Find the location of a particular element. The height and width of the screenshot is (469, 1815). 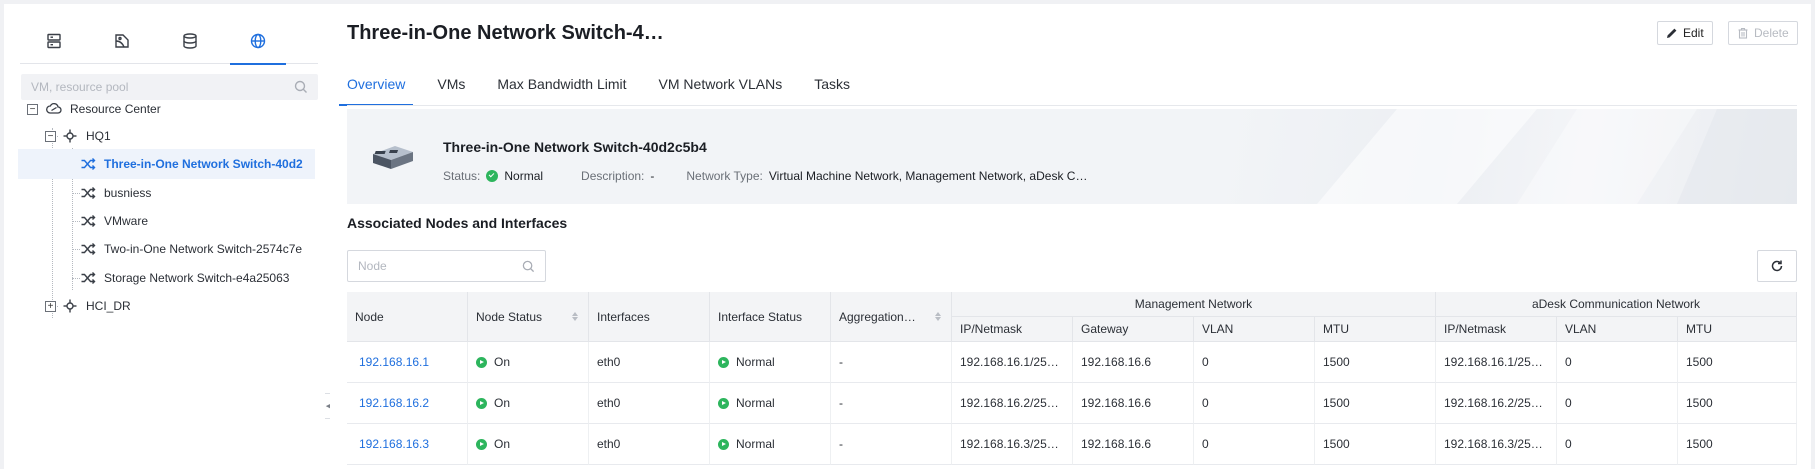

check-circle-icon is located at coordinates (492, 176).